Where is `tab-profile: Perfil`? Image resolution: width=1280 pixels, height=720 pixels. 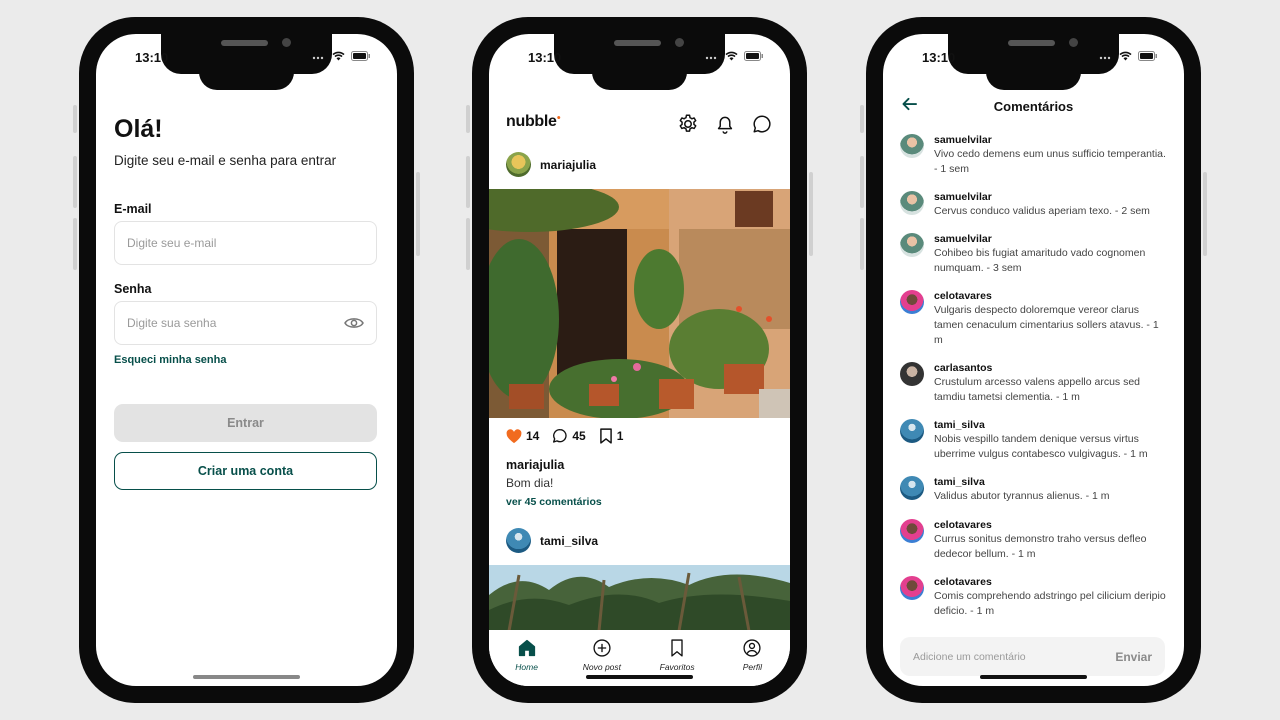 tab-profile: Perfil is located at coordinates (752, 658).